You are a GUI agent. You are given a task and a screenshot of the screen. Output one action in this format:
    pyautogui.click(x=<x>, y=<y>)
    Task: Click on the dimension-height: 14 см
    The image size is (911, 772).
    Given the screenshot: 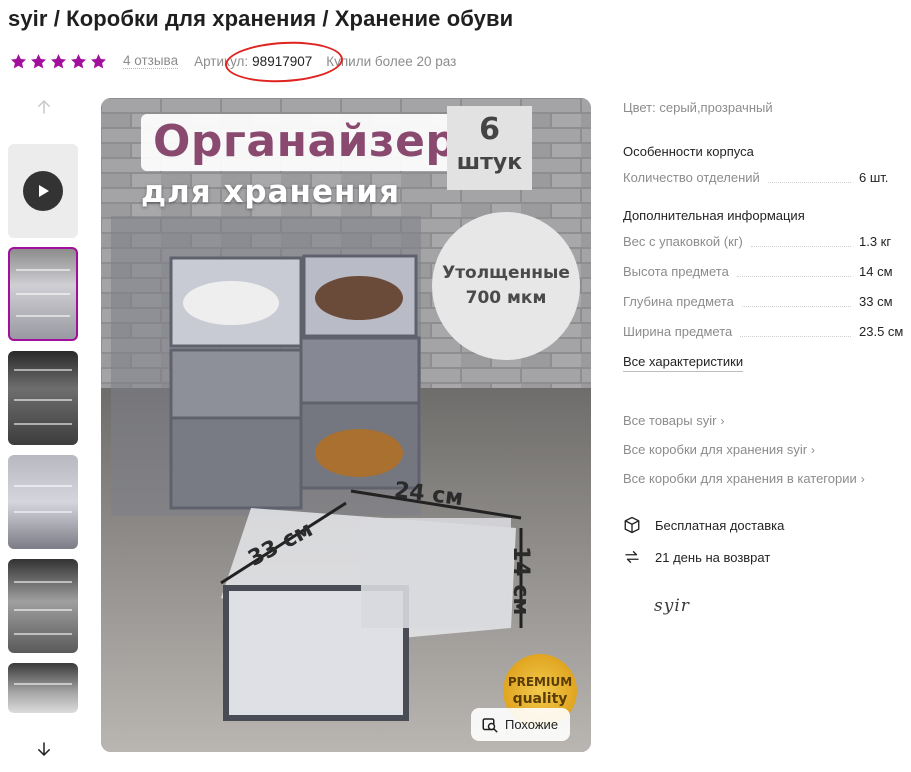 What is the action you would take?
    pyautogui.click(x=520, y=581)
    